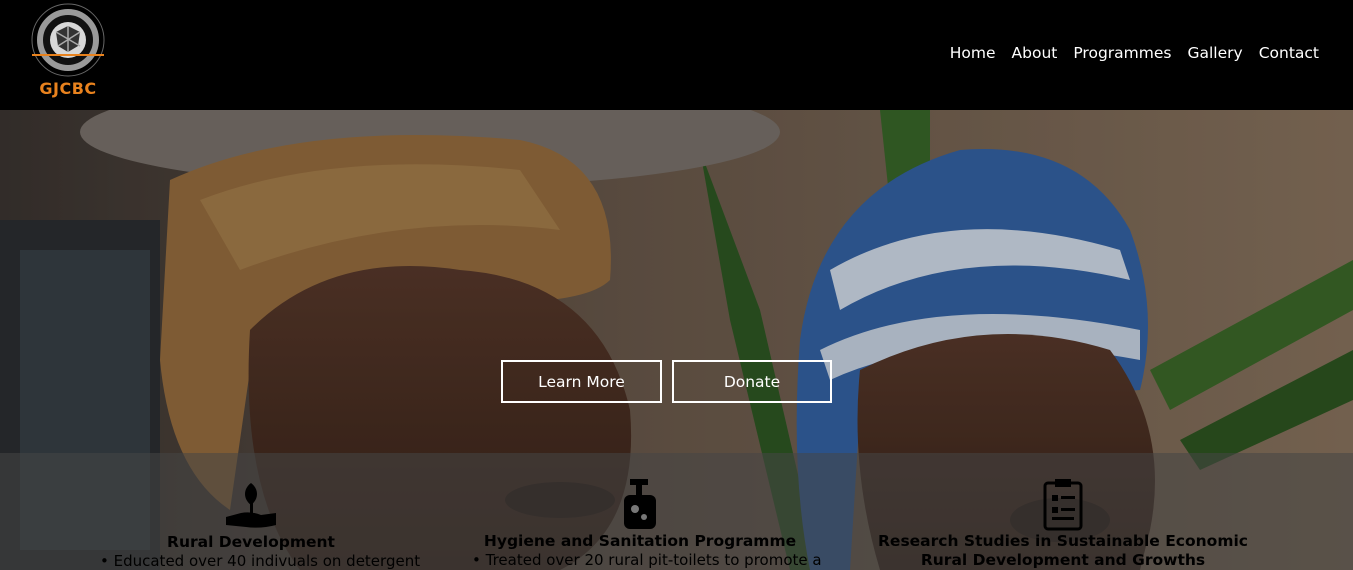 Image resolution: width=1353 pixels, height=570 pixels. Describe the element at coordinates (251, 542) in the screenshot. I see `feature-title: Rural Development` at that location.